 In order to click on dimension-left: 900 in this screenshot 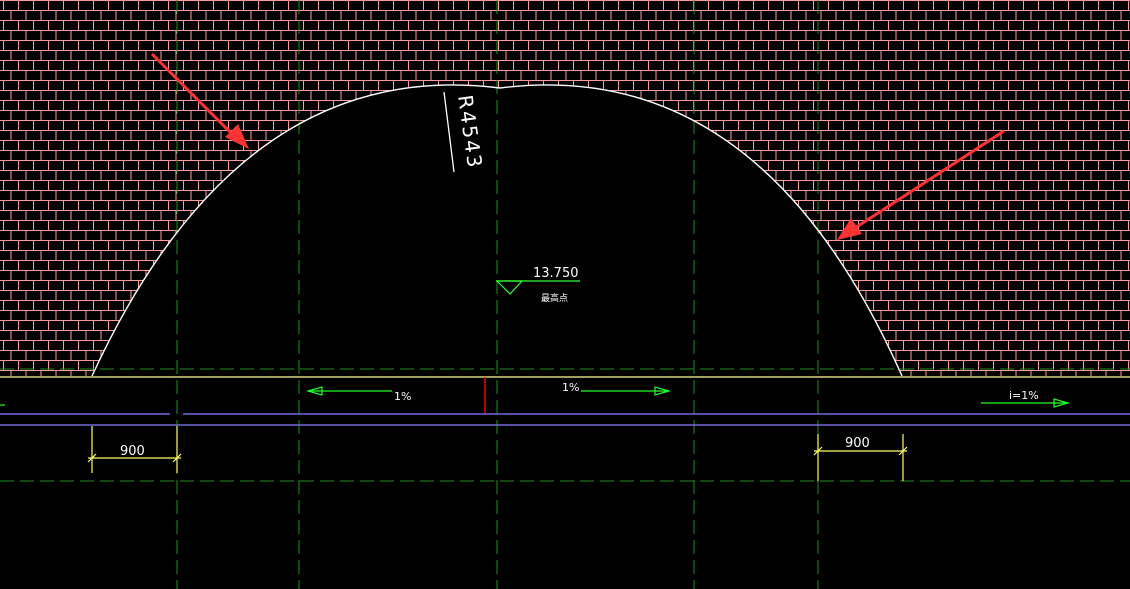, I will do `click(134, 449)`.